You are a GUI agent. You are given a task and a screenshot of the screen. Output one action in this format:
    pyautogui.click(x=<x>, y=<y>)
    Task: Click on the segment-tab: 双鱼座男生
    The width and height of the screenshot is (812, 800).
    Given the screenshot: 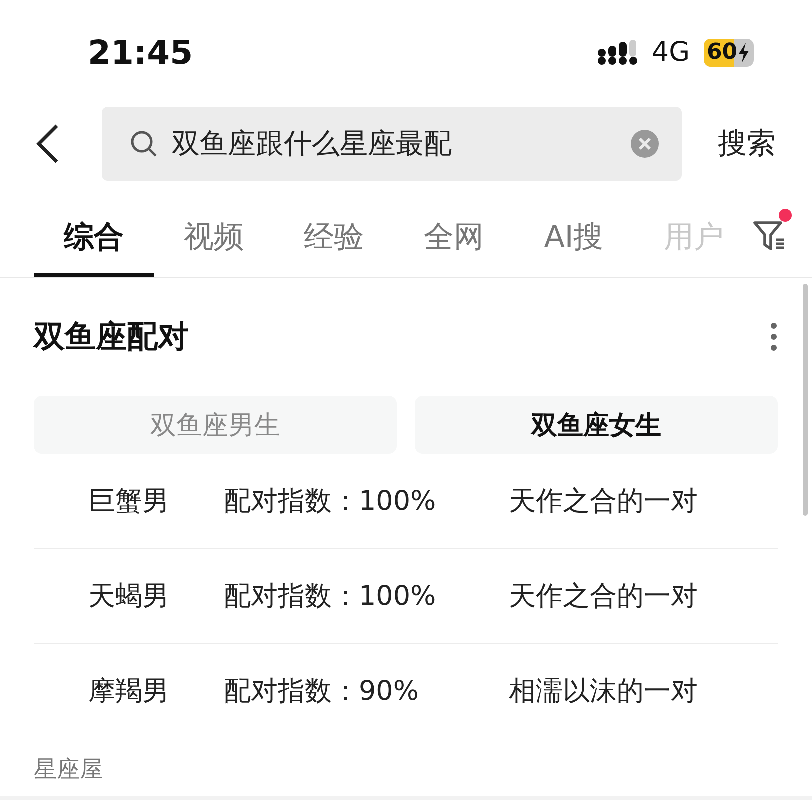 What is the action you would take?
    pyautogui.click(x=215, y=425)
    